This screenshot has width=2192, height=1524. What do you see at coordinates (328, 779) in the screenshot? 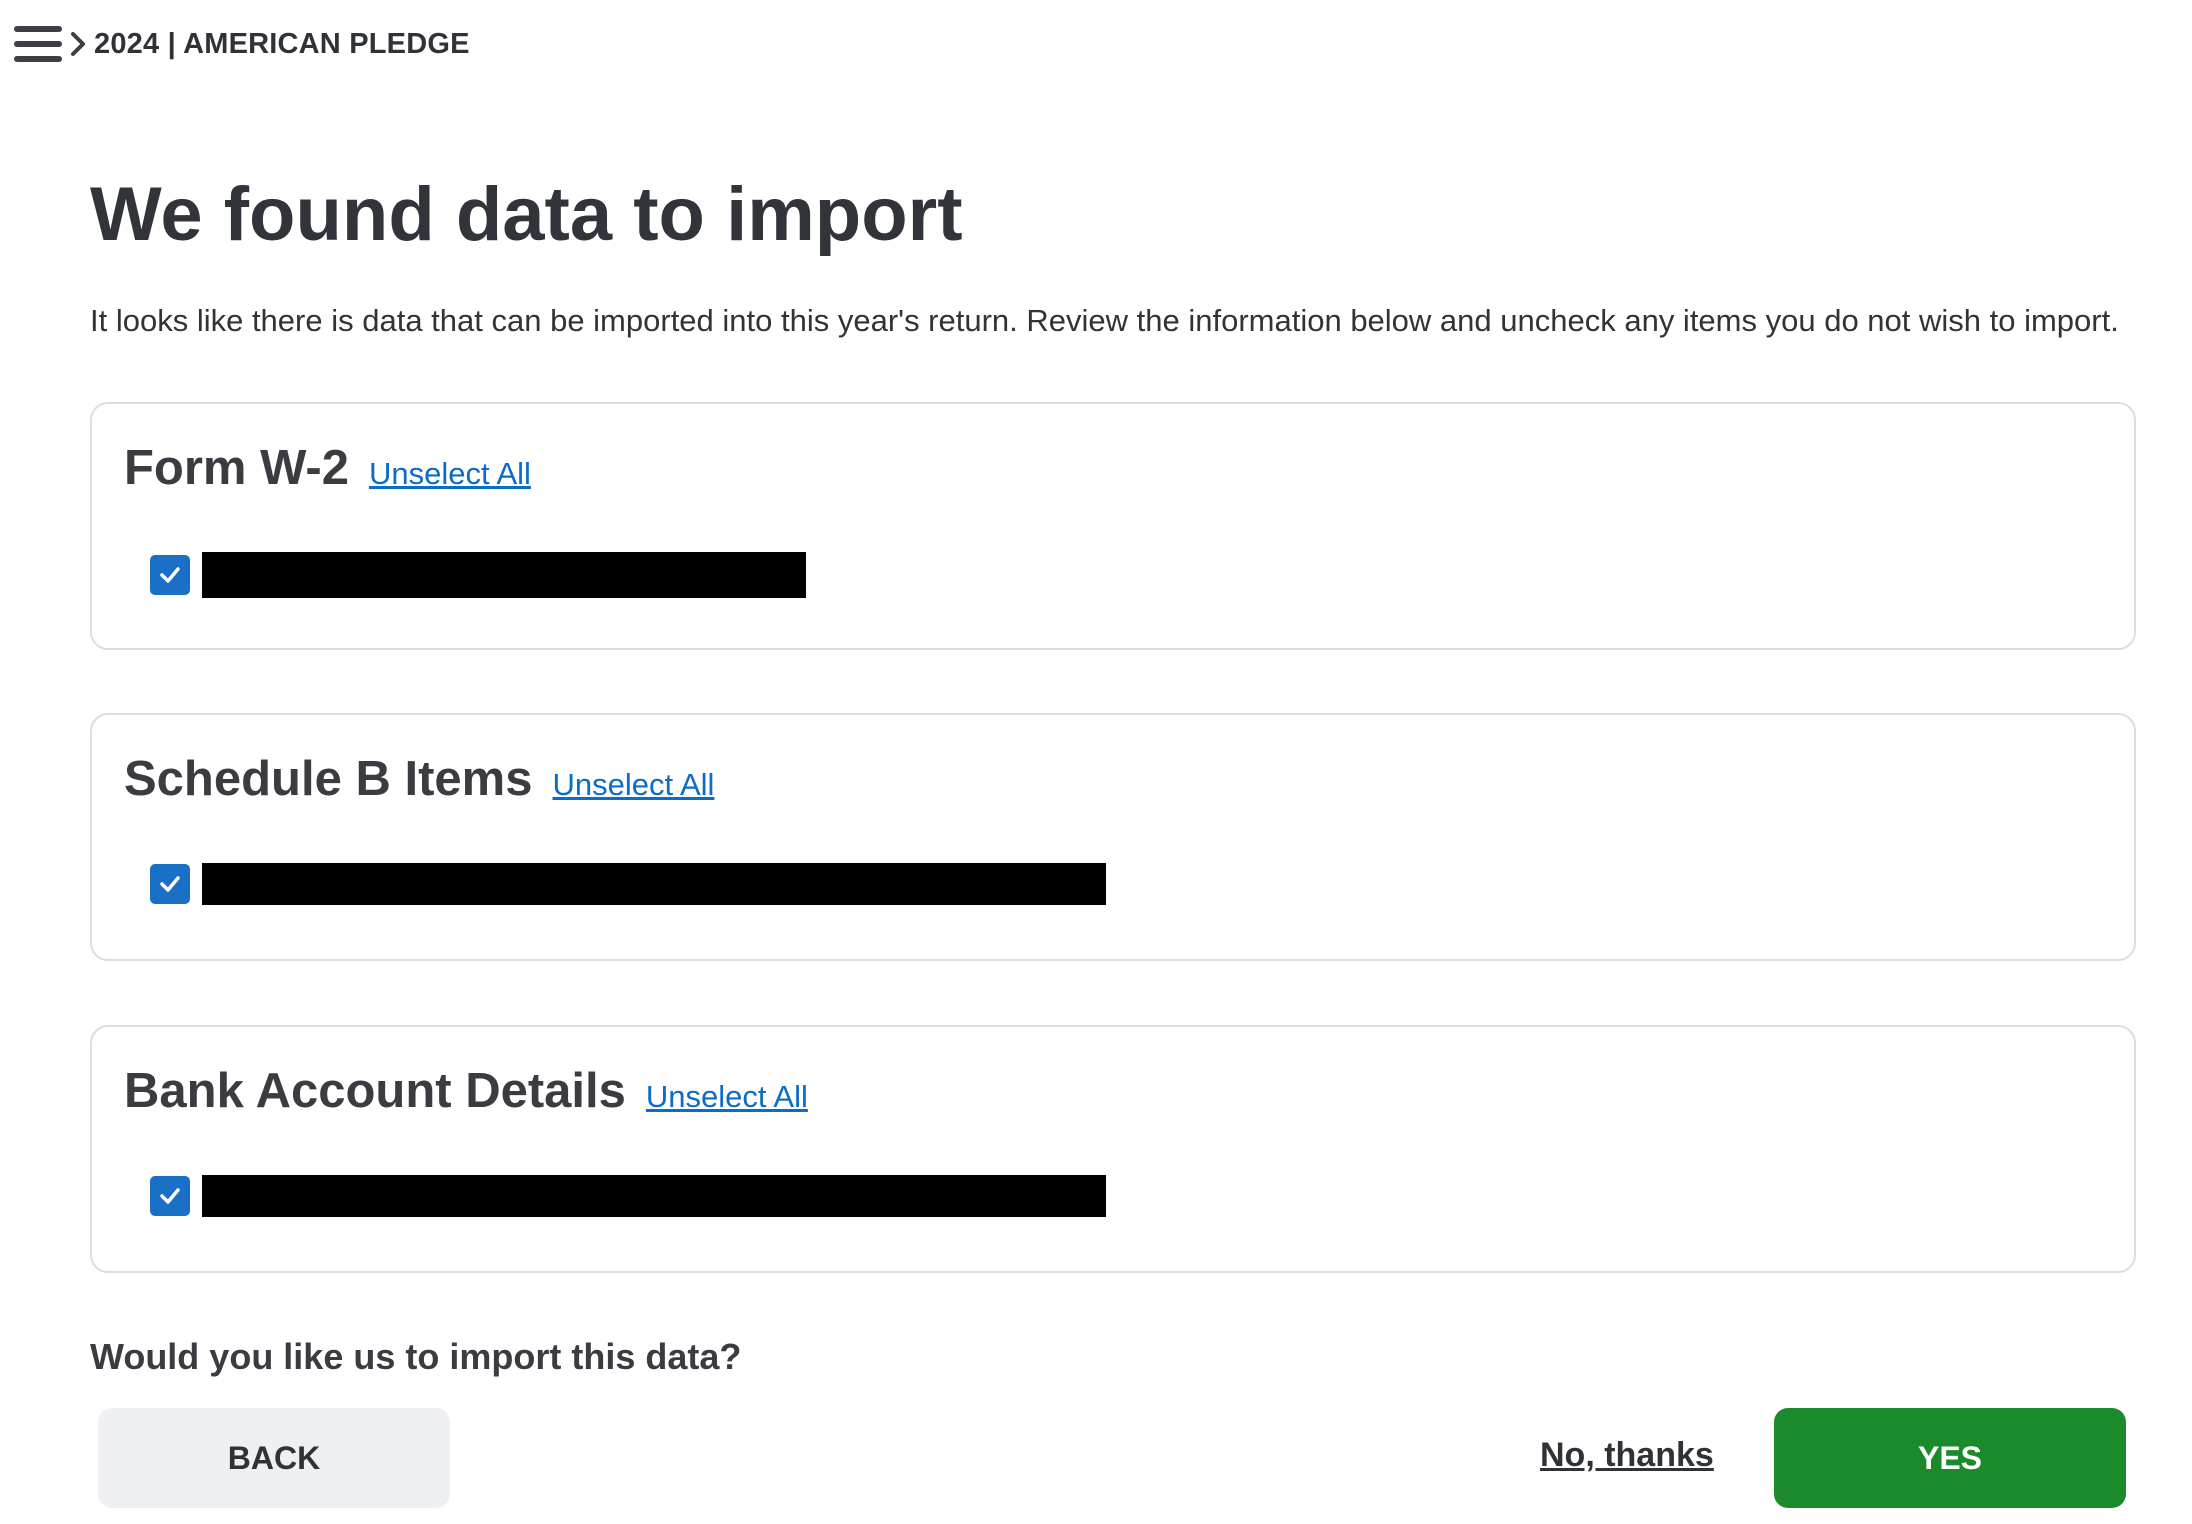
I see `section-title: Schedule B Items` at bounding box center [328, 779].